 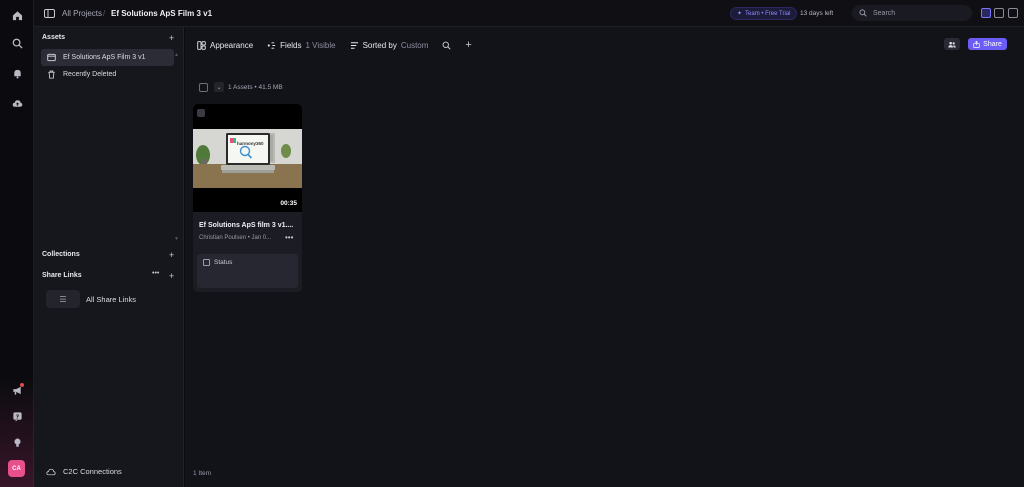 I want to click on sidebar-item-label: Recently Deleted, so click(x=90, y=74).